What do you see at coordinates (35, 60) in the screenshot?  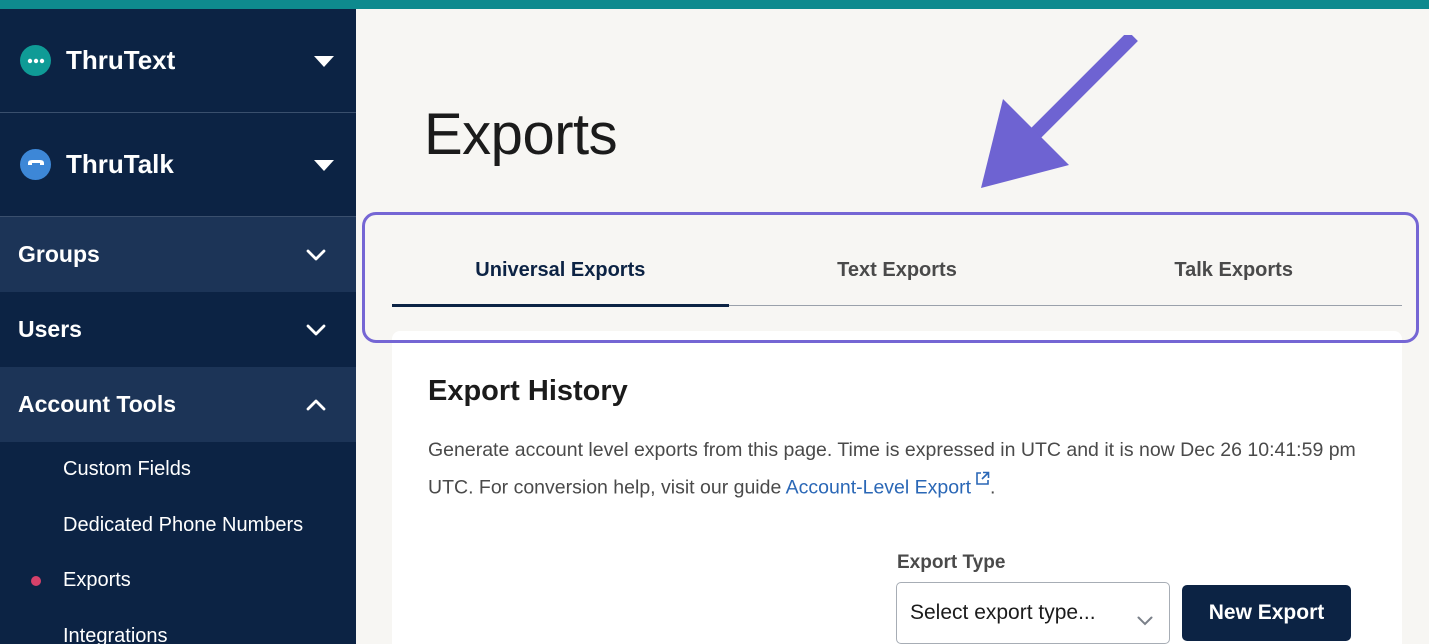 I see `thrutext-logo-icon` at bounding box center [35, 60].